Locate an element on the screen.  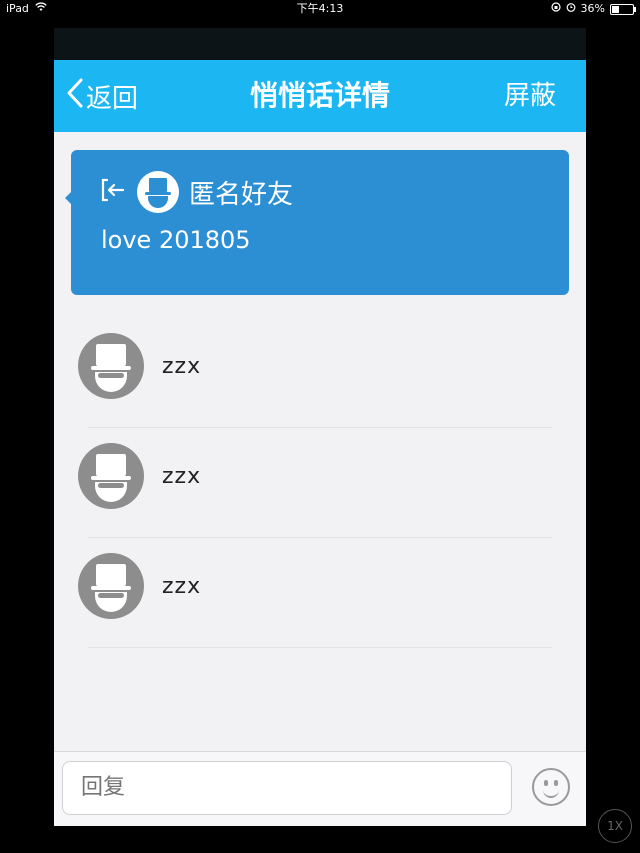
card-header: 匿名好友 is located at coordinates (196, 192).